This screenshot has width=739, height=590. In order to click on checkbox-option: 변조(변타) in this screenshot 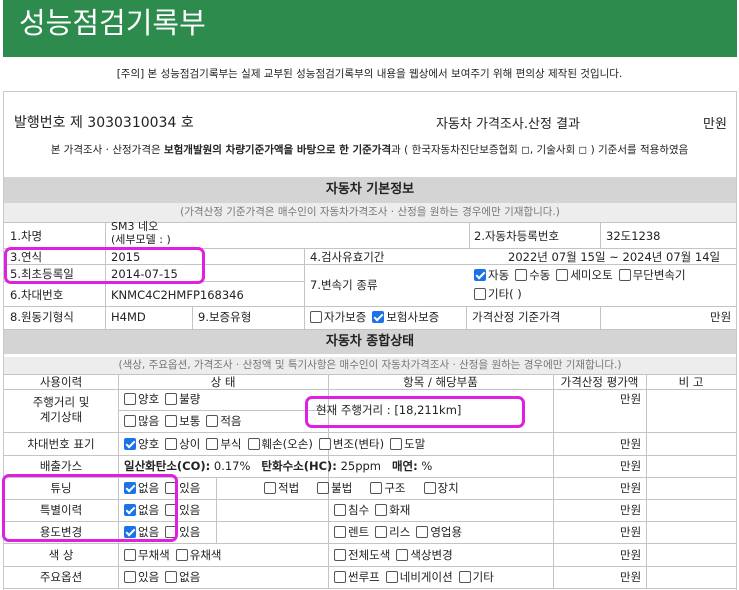, I will do `click(351, 444)`.